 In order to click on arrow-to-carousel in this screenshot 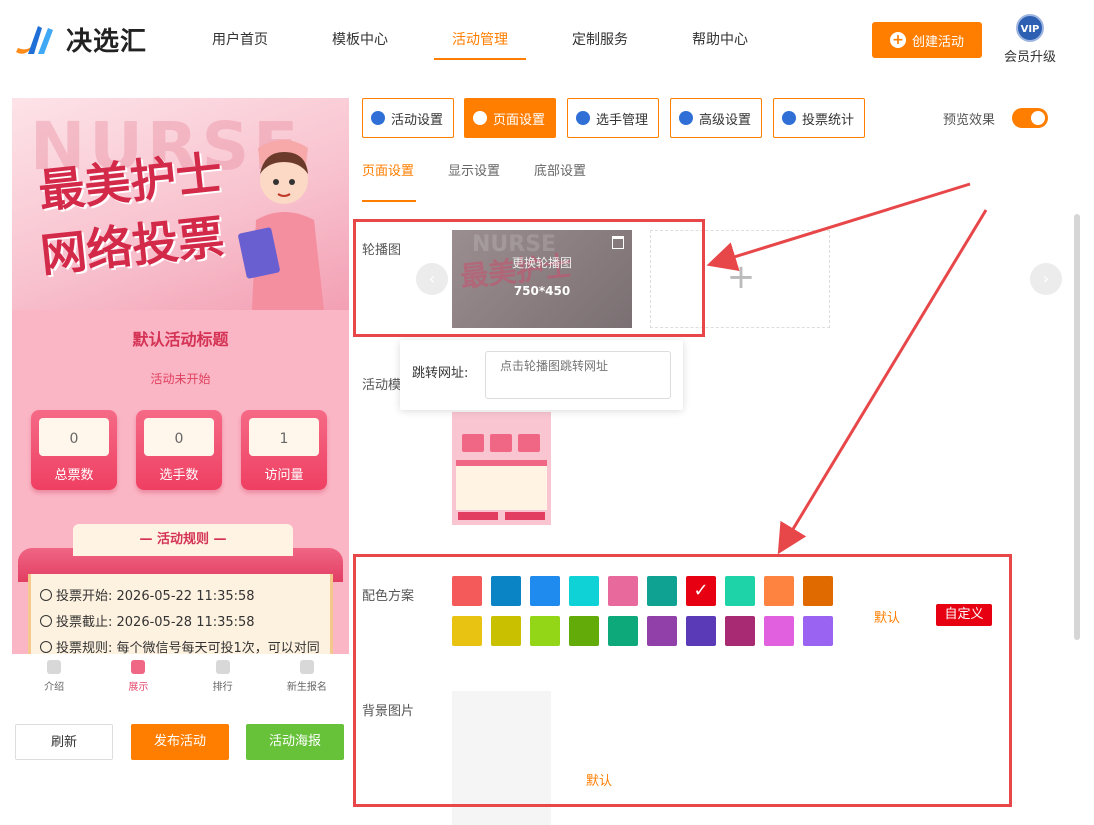, I will do `click(838, 227)`.